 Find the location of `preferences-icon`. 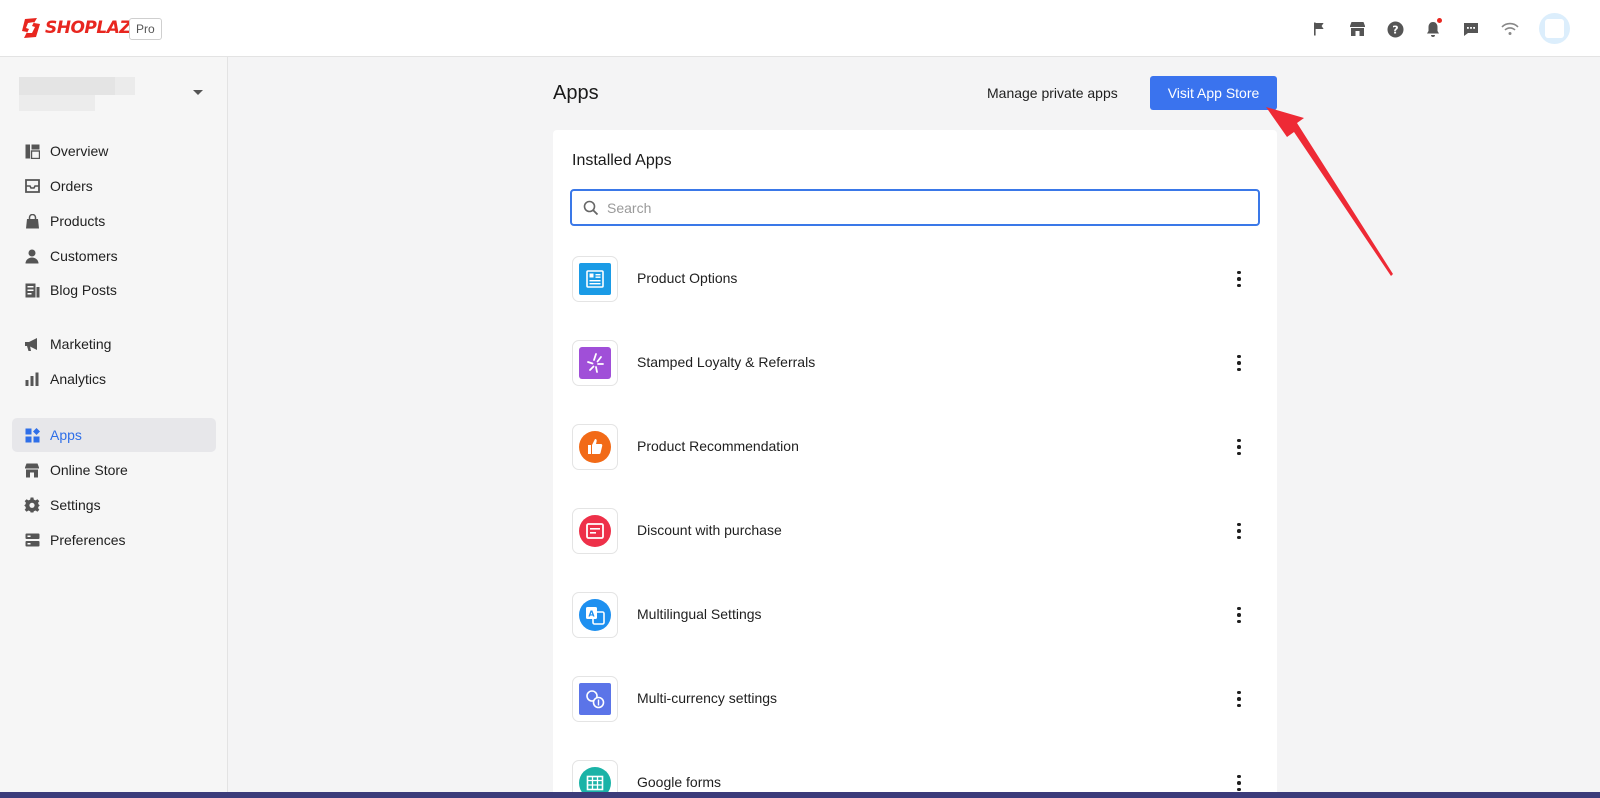

preferences-icon is located at coordinates (32, 540).